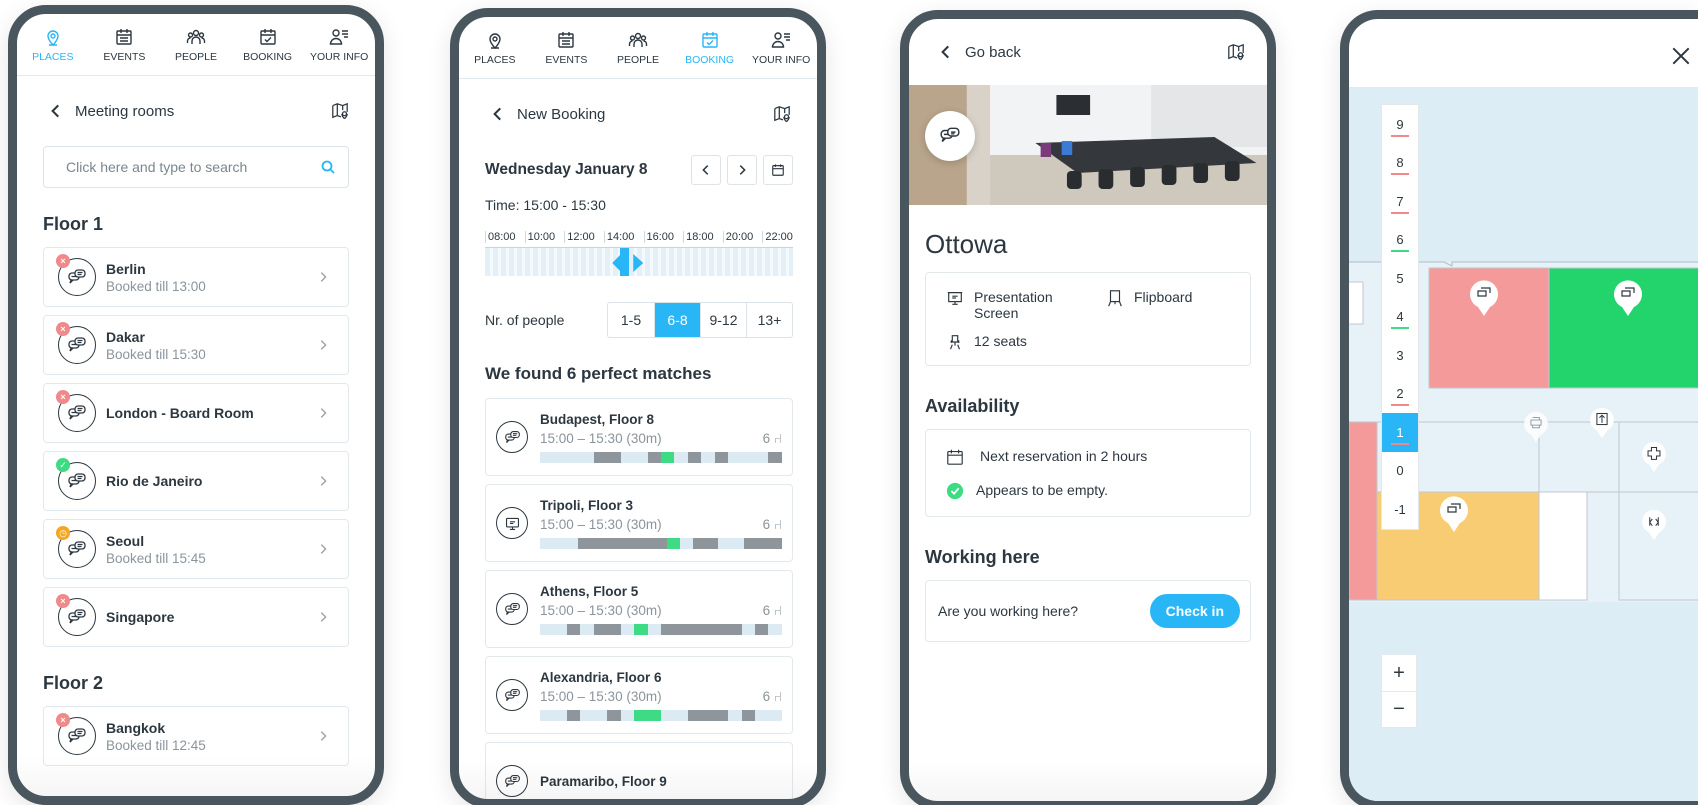 Image resolution: width=1698 pixels, height=805 pixels. I want to click on feature-flipboard: Flipboard, so click(1163, 297).